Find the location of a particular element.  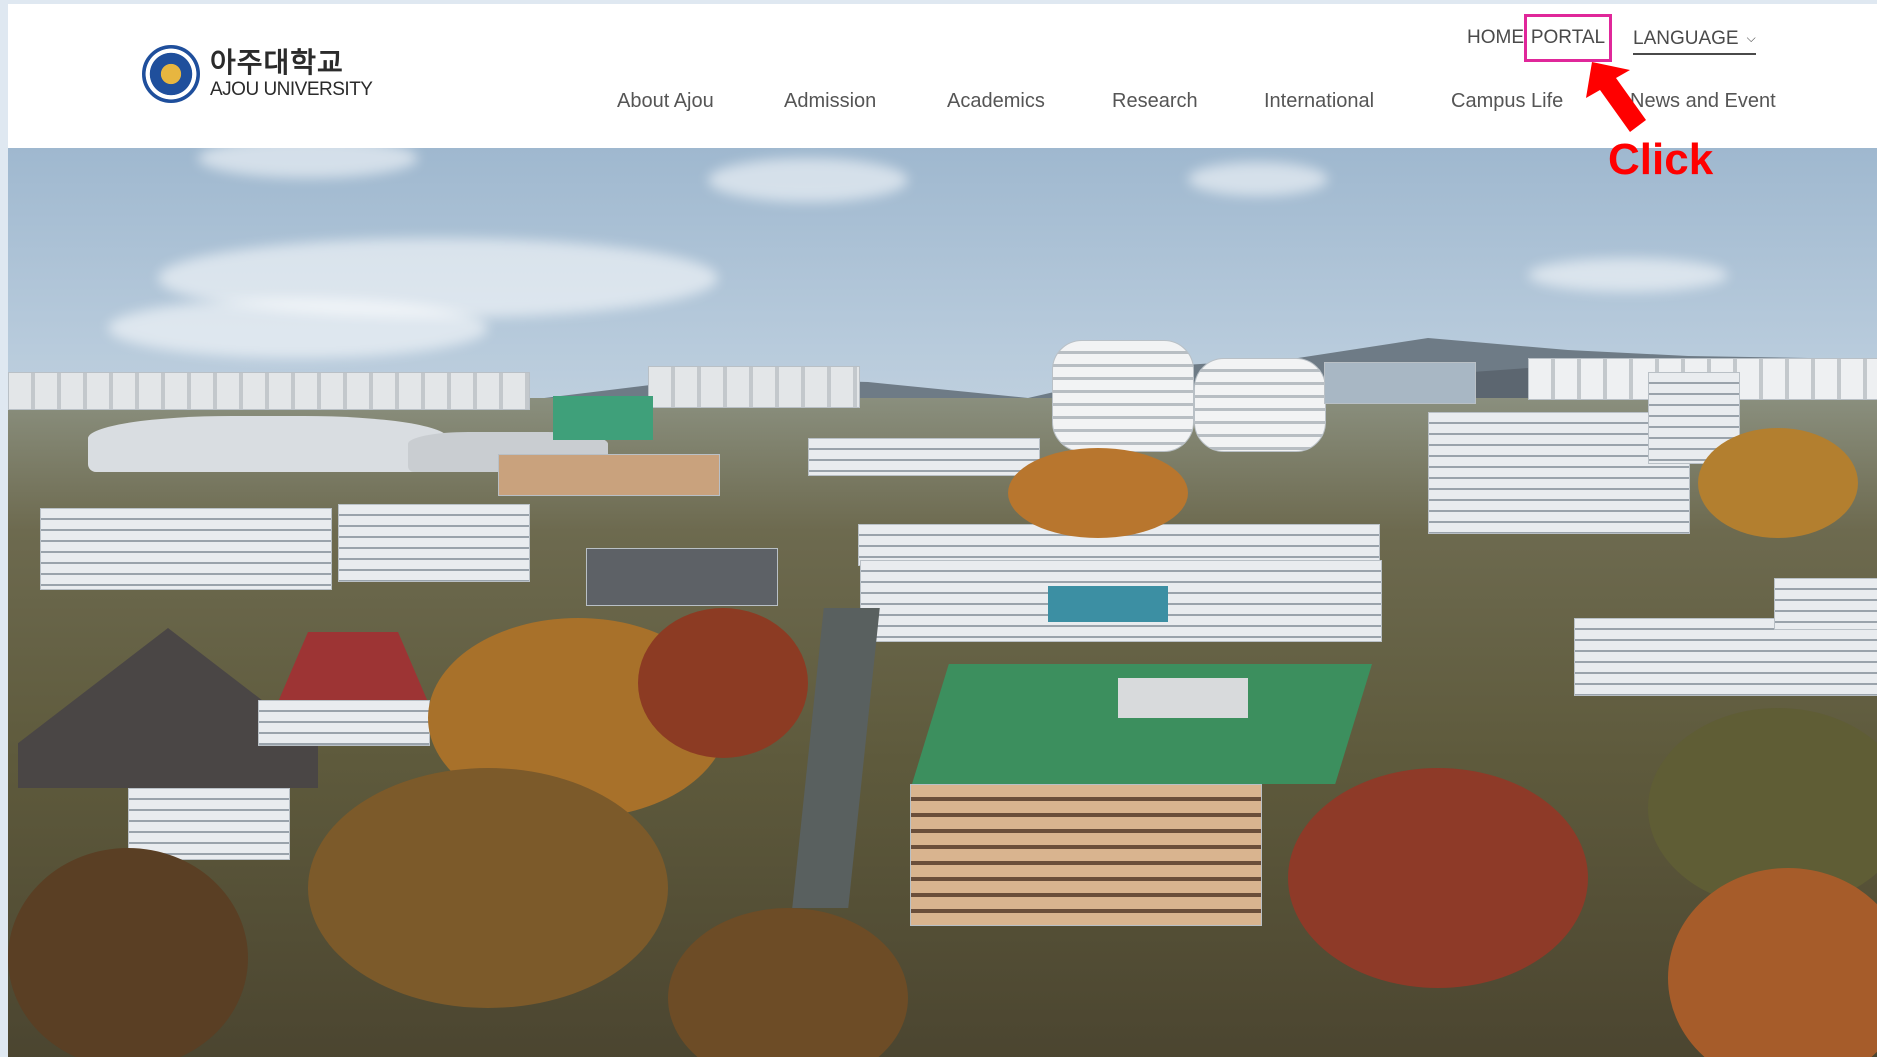

home-link: HOME is located at coordinates (1495, 38).